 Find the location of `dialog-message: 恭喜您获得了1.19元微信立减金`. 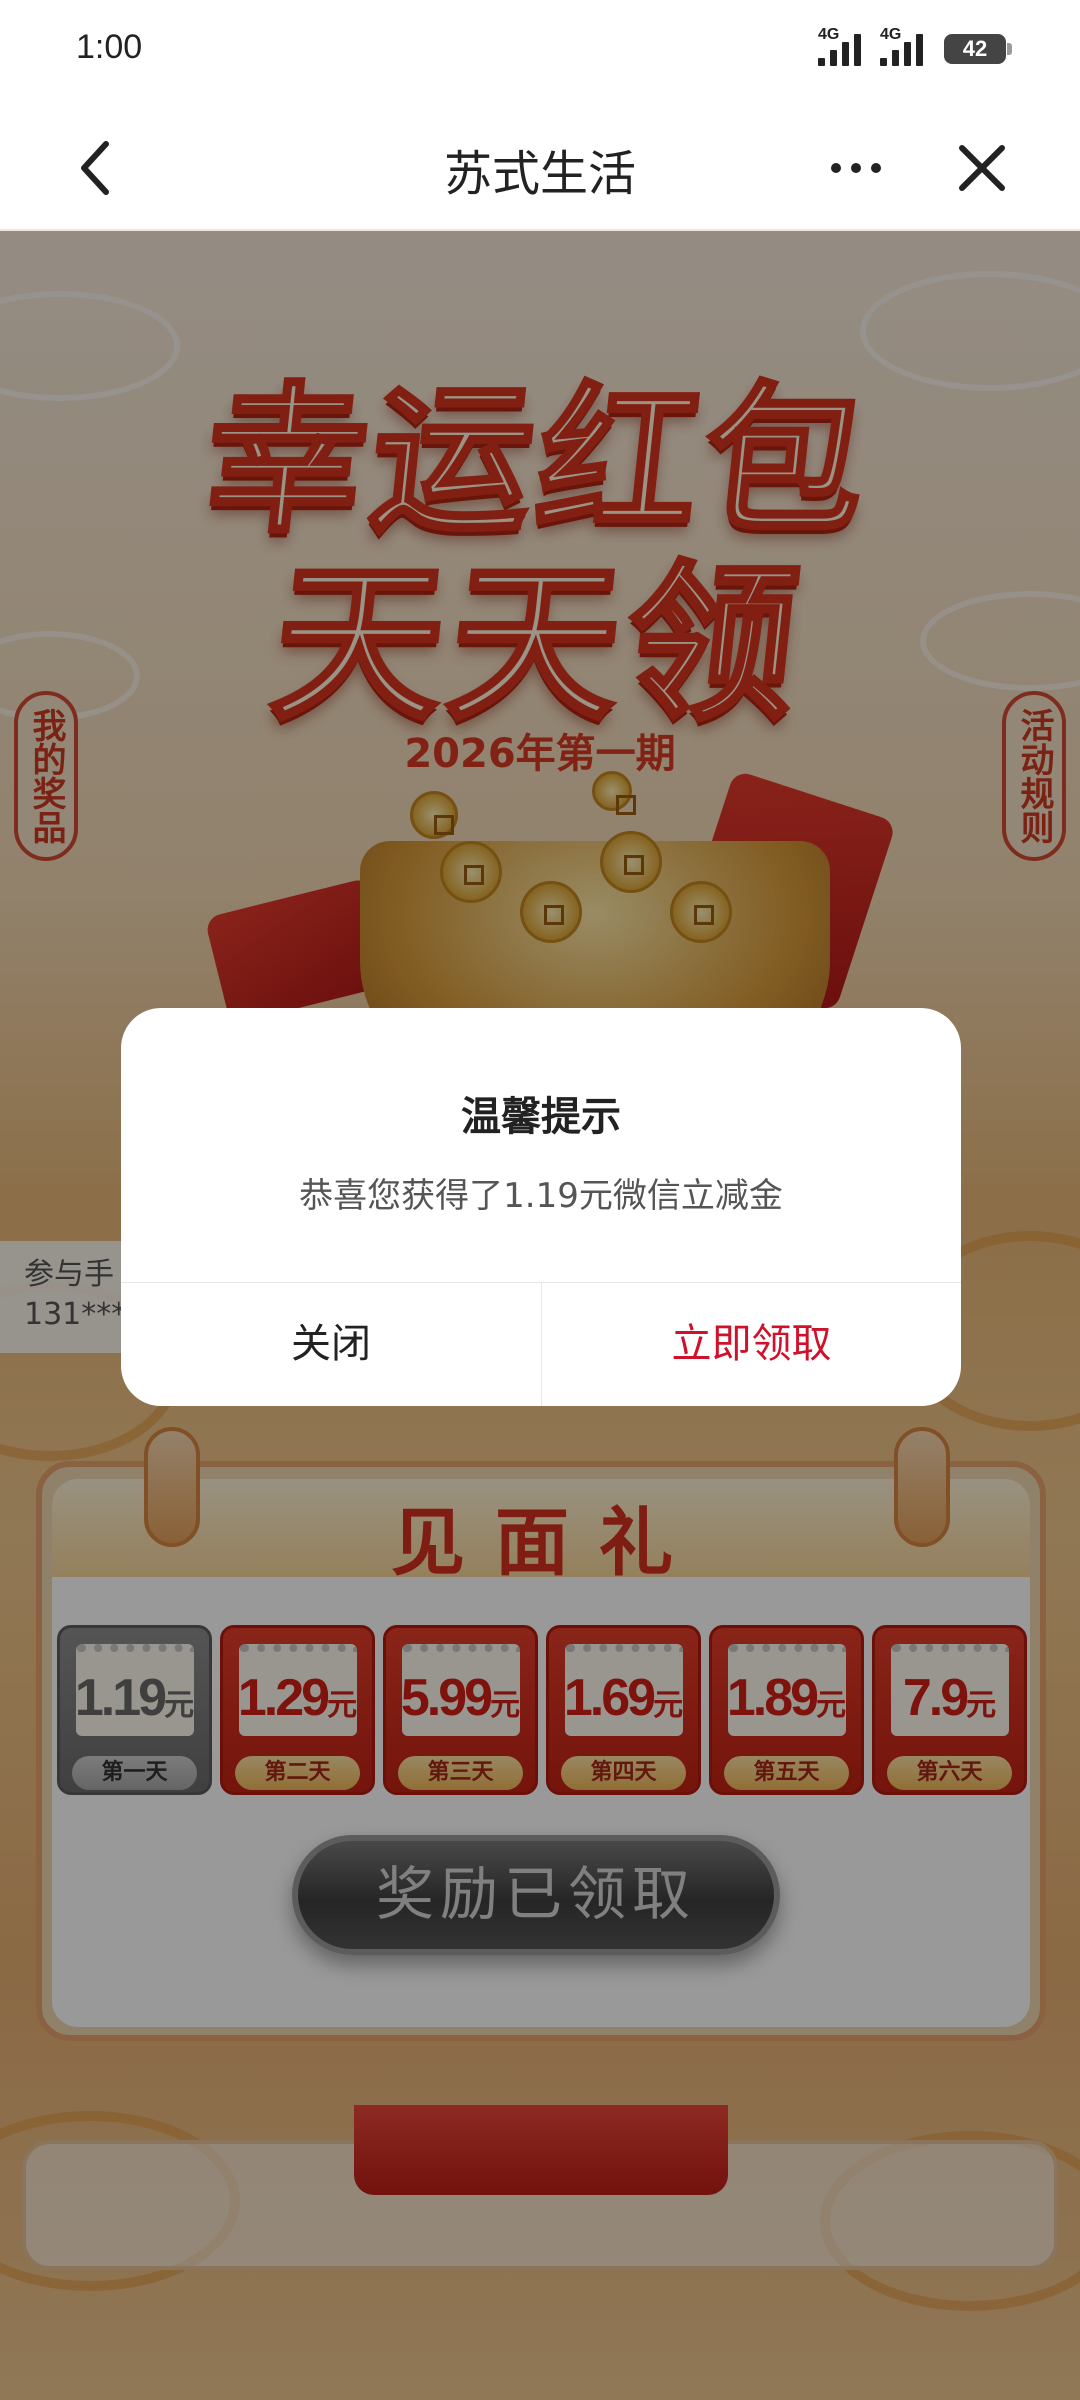

dialog-message: 恭喜您获得了1.19元微信立减金 is located at coordinates (541, 1196).